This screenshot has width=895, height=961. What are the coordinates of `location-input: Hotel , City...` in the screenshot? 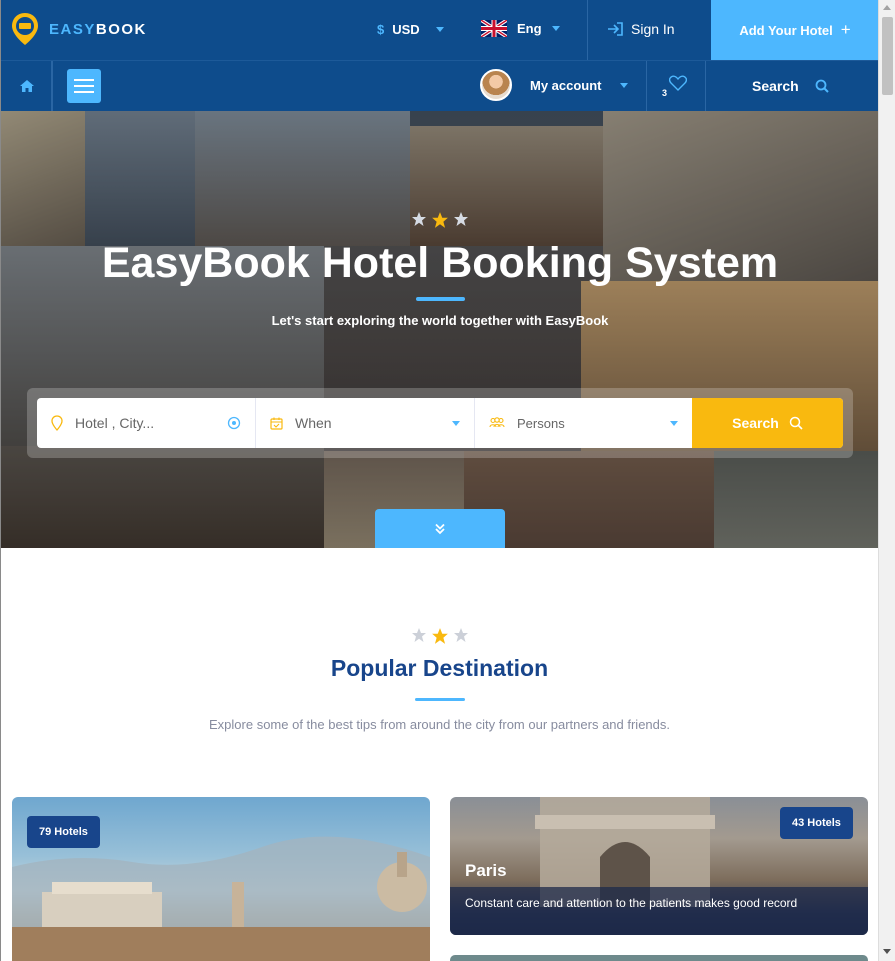 It's located at (146, 423).